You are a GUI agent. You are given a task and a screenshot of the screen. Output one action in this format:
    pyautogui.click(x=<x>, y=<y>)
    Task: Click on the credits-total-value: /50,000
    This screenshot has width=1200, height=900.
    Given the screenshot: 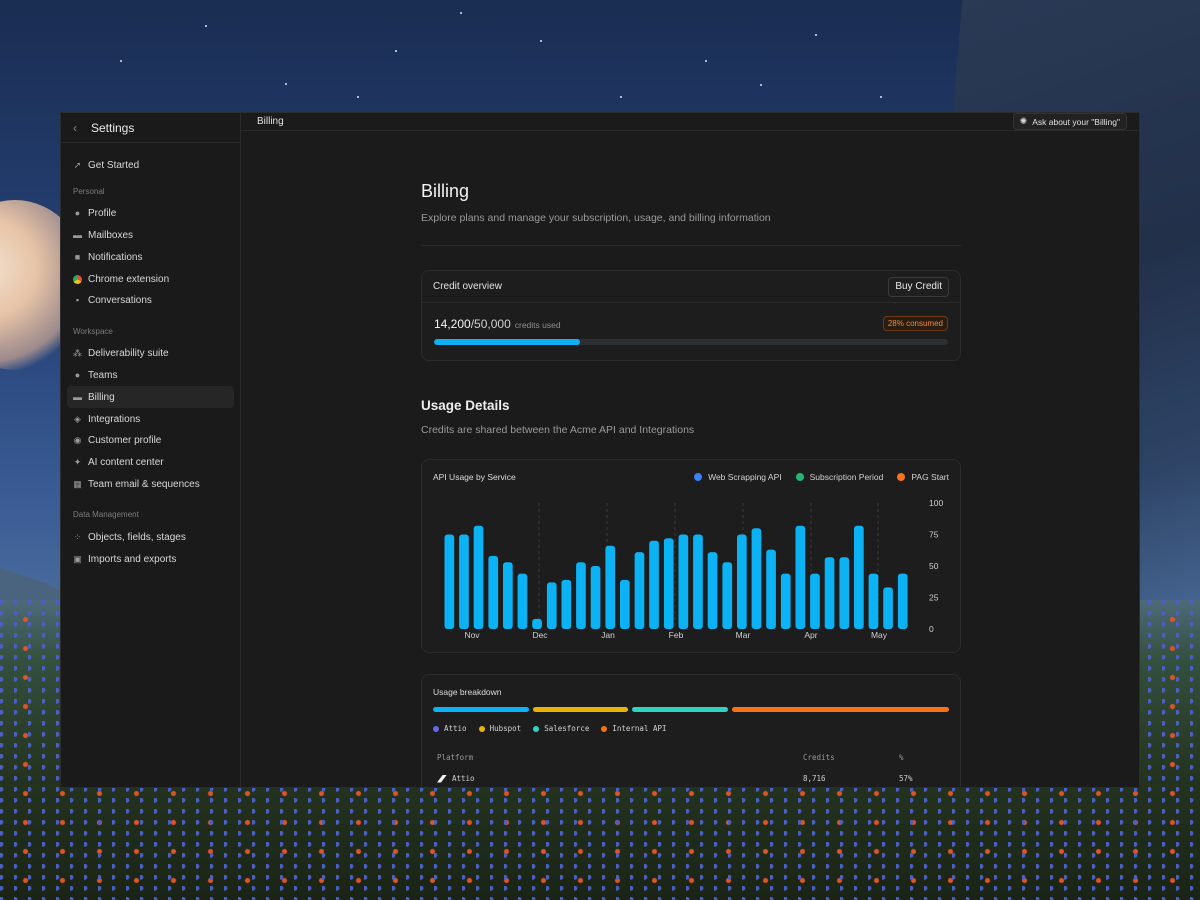 What is the action you would take?
    pyautogui.click(x=490, y=323)
    